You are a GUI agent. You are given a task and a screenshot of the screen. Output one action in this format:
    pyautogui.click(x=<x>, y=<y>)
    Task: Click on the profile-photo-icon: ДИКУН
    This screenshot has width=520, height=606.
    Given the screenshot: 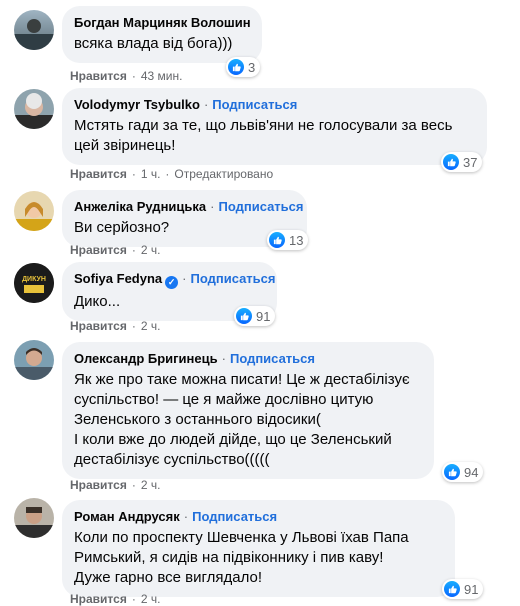 What is the action you would take?
    pyautogui.click(x=34, y=283)
    